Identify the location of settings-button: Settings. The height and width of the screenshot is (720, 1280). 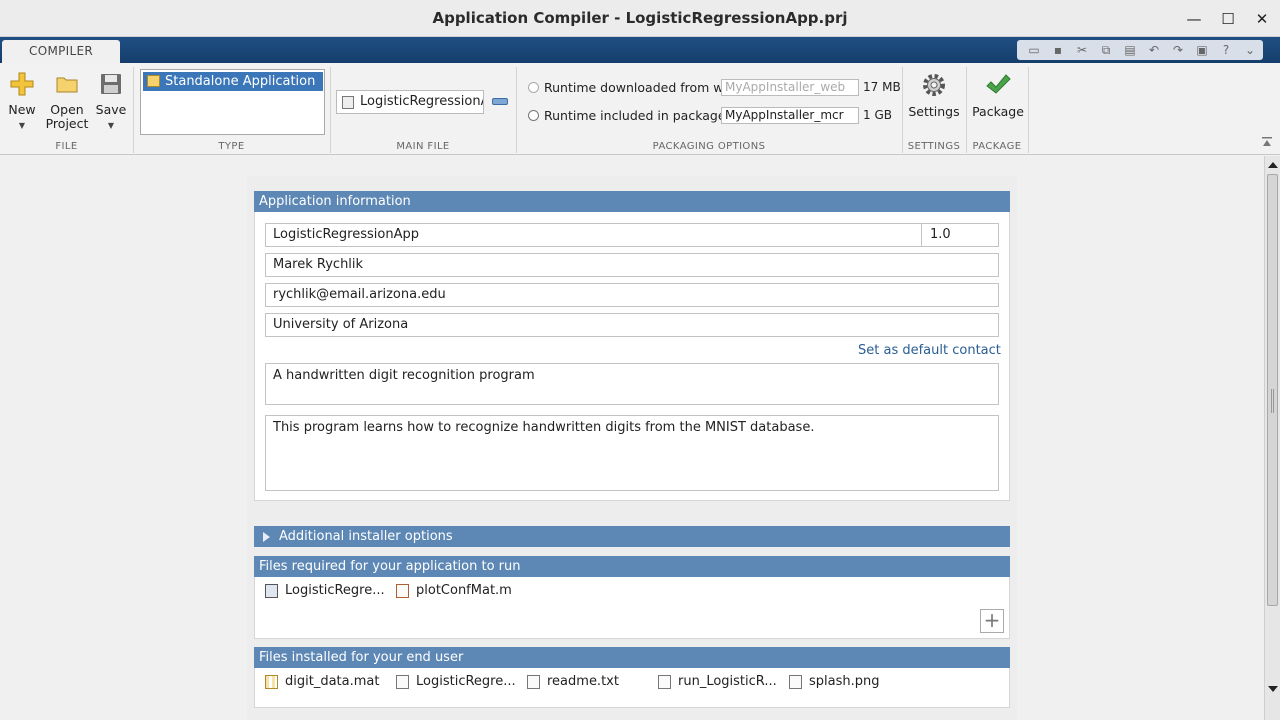
(934, 95).